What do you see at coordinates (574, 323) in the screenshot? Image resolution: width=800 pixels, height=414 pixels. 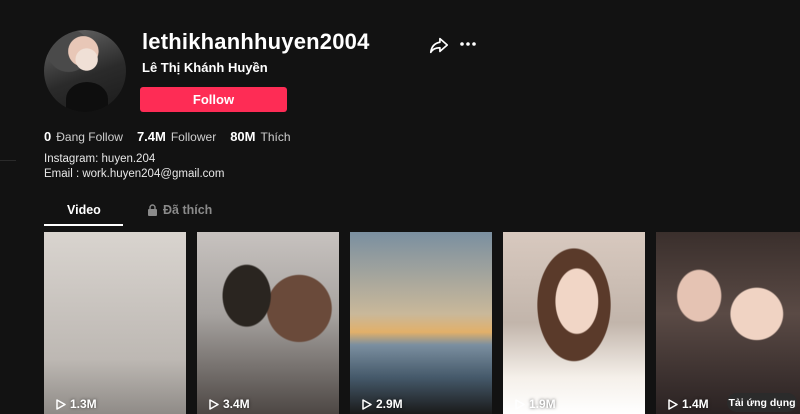 I see `video-thumbnail: 1.9M` at bounding box center [574, 323].